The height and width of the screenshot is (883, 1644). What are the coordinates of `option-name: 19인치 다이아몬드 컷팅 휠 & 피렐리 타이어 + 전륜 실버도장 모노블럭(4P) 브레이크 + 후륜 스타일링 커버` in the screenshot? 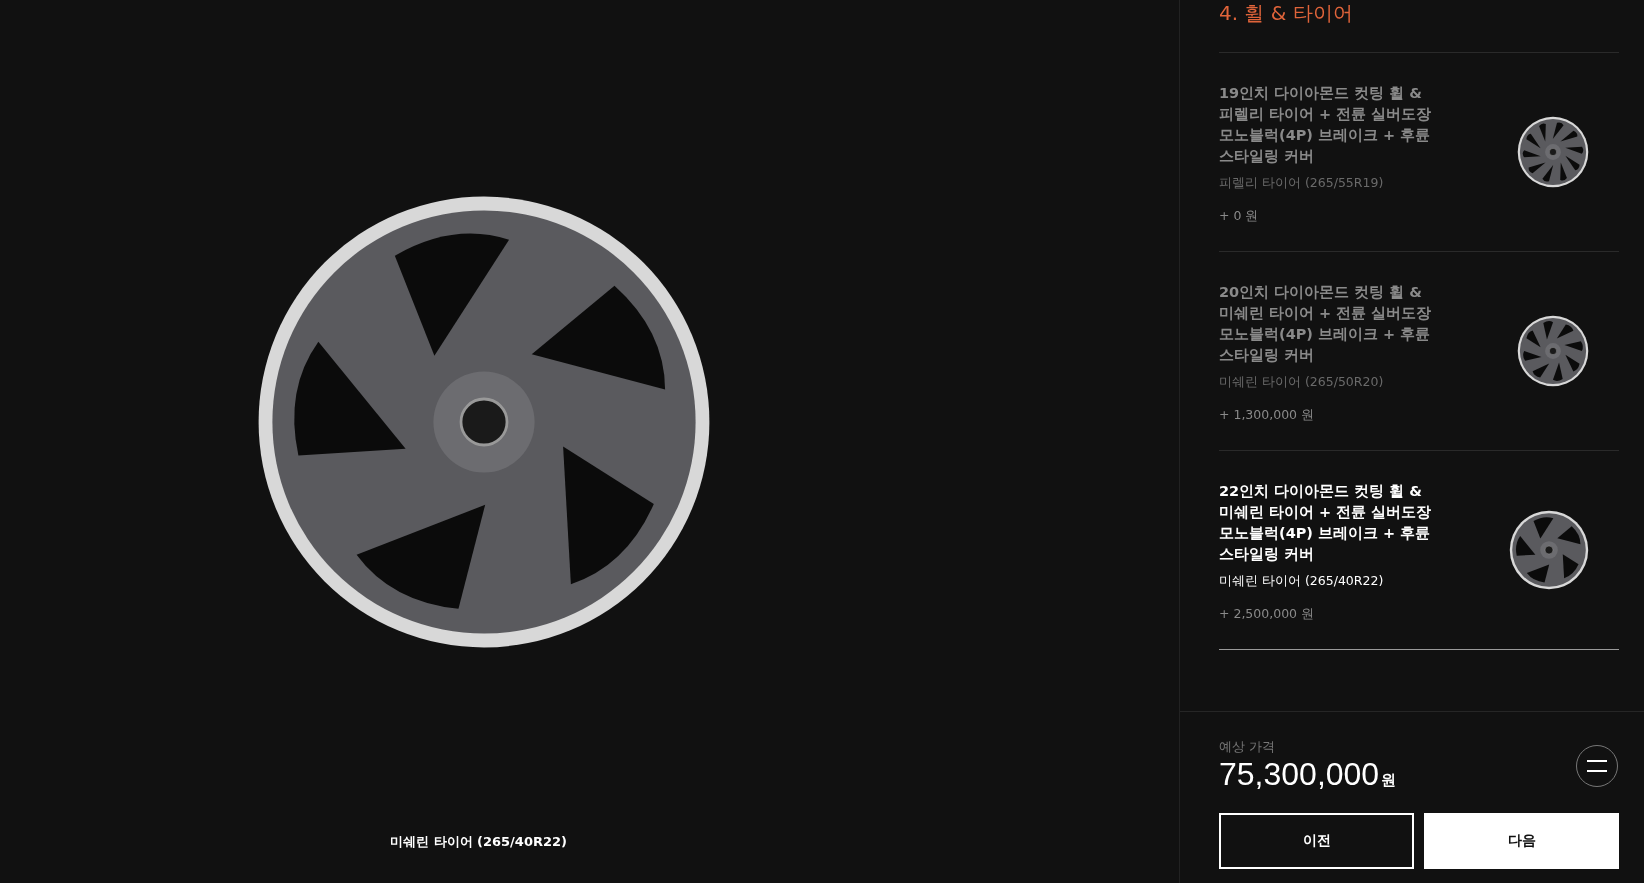 It's located at (1326, 125).